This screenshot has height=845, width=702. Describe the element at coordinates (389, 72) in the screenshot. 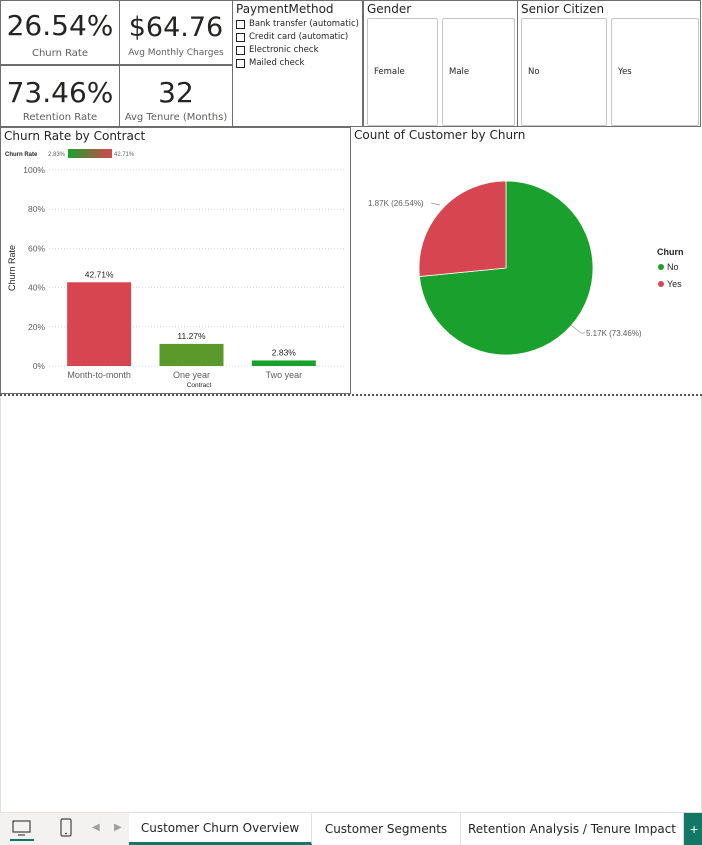

I see `gender-tile-label: Female` at that location.